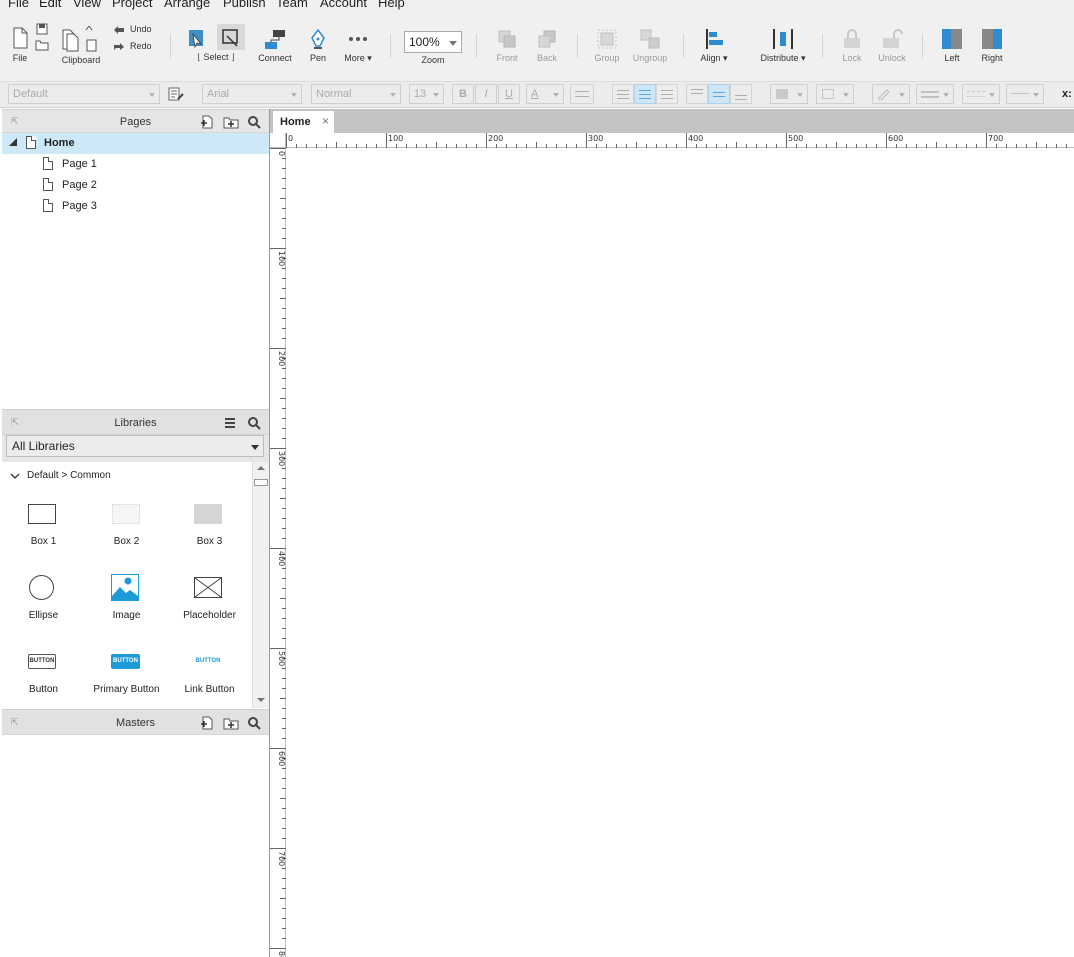 The height and width of the screenshot is (957, 1074). What do you see at coordinates (741, 94) in the screenshot?
I see `valign-bottom-button` at bounding box center [741, 94].